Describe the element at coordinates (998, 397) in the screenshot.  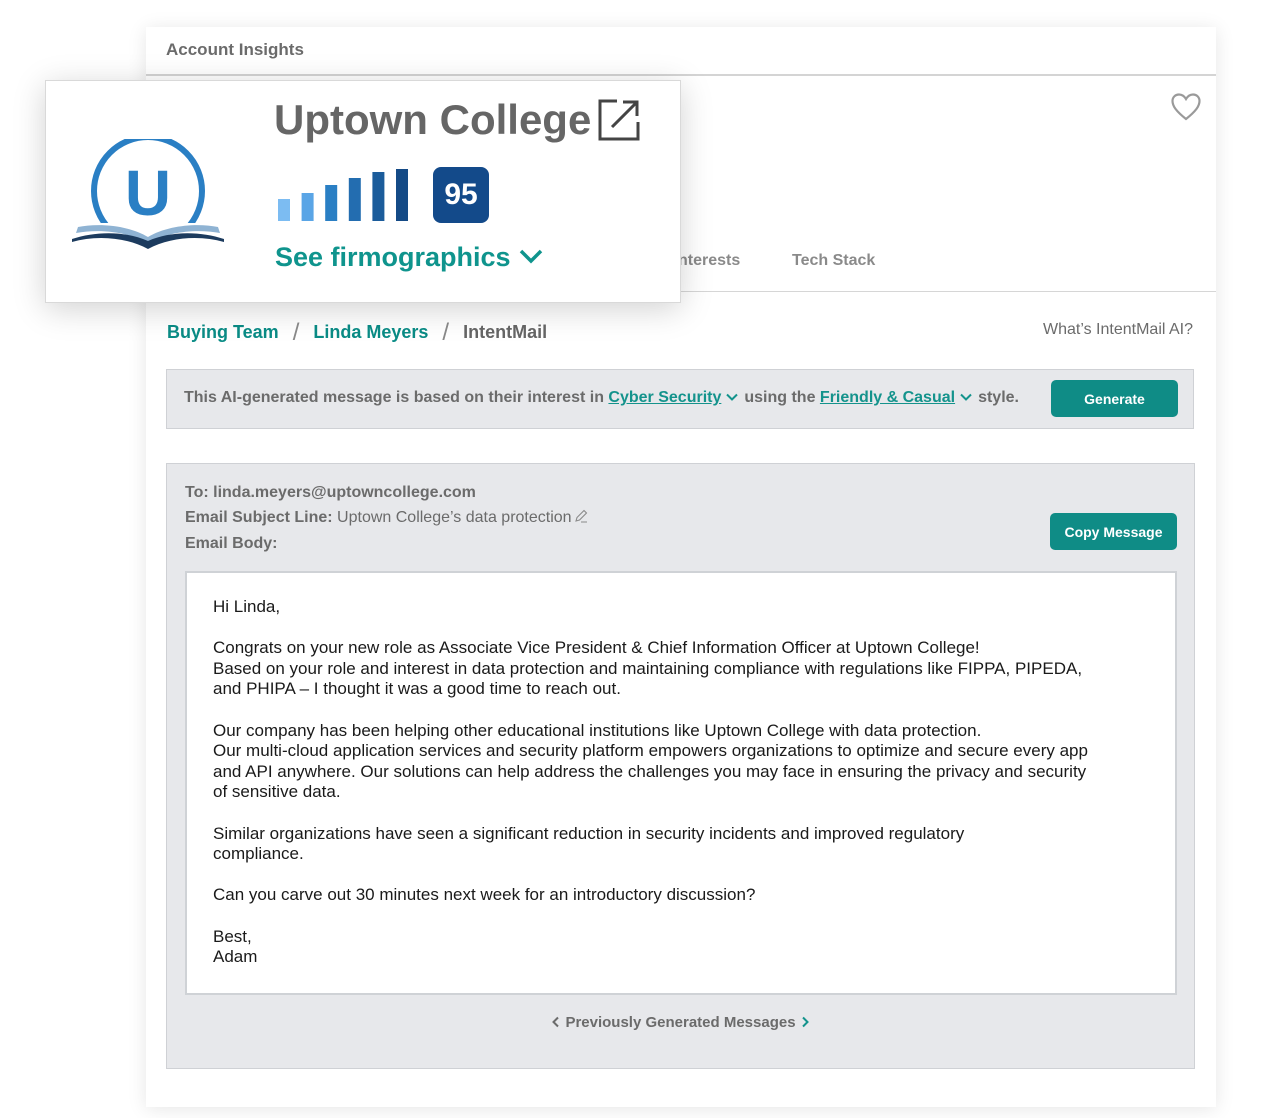
I see `generator-text-after: style.` at that location.